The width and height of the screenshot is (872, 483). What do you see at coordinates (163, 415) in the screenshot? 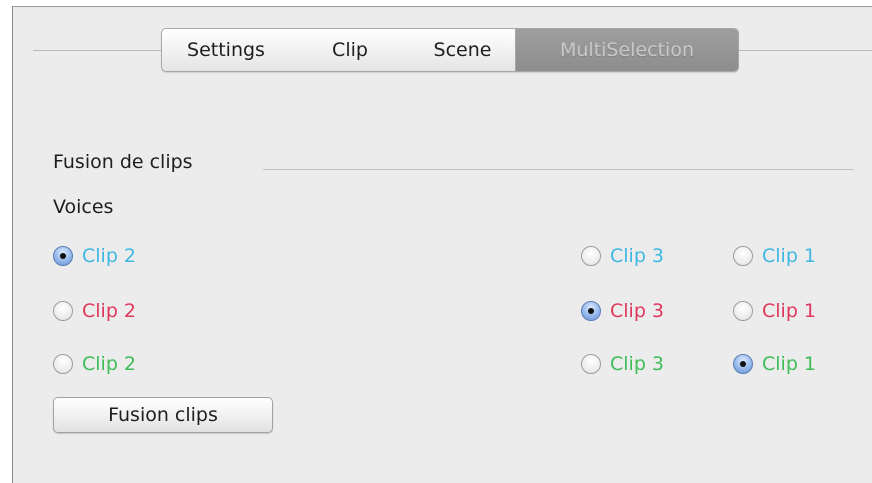
I see `fusion-clips-button: Fusion clips` at bounding box center [163, 415].